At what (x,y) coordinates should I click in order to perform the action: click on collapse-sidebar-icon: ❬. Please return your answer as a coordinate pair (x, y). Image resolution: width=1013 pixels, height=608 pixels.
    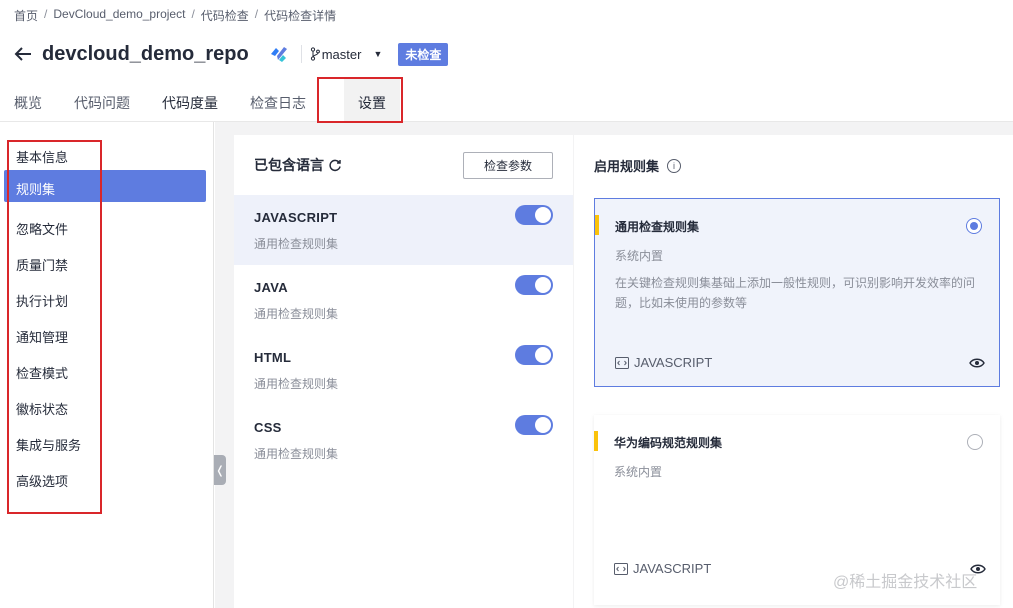
    Looking at the image, I should click on (220, 470).